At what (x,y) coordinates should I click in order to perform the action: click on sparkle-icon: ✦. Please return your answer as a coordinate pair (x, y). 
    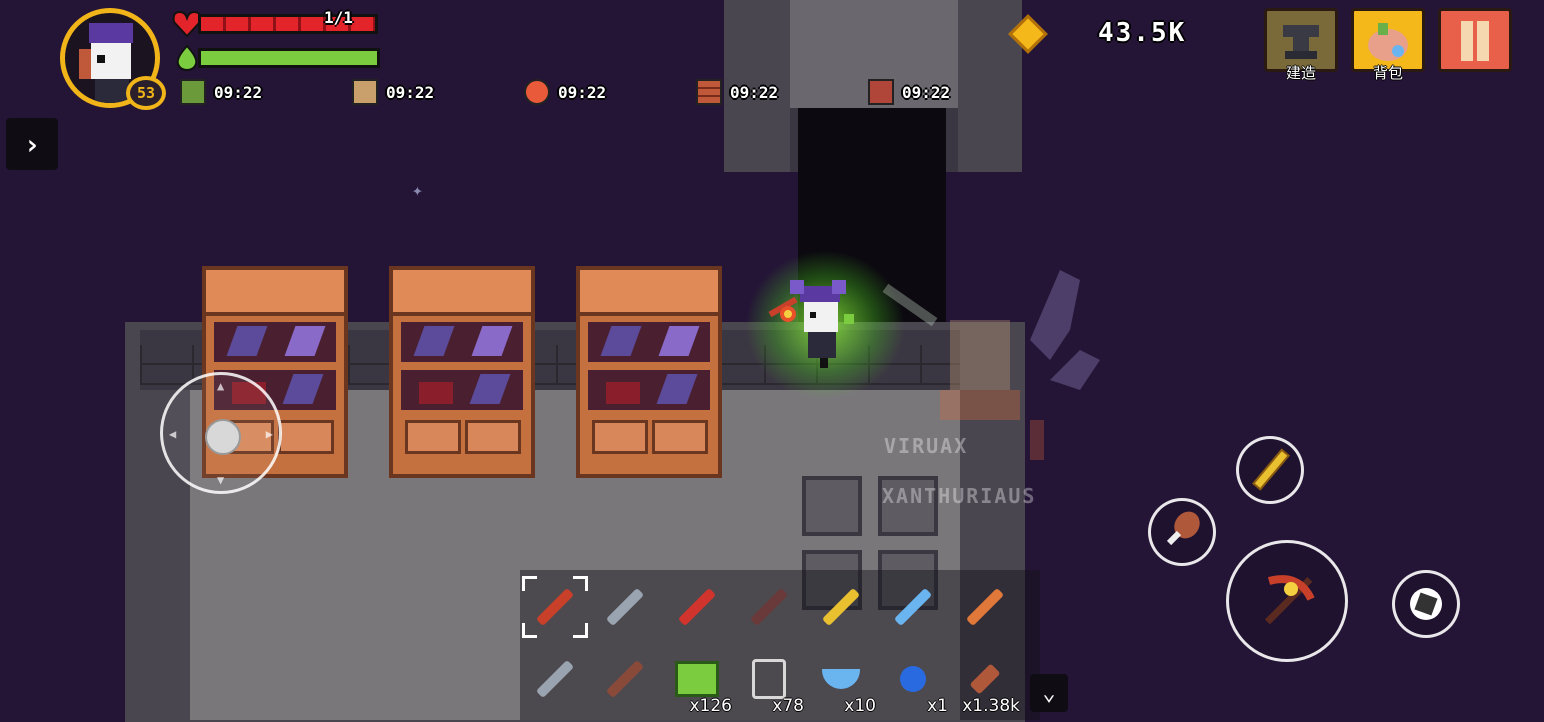
    Looking at the image, I should click on (417, 190).